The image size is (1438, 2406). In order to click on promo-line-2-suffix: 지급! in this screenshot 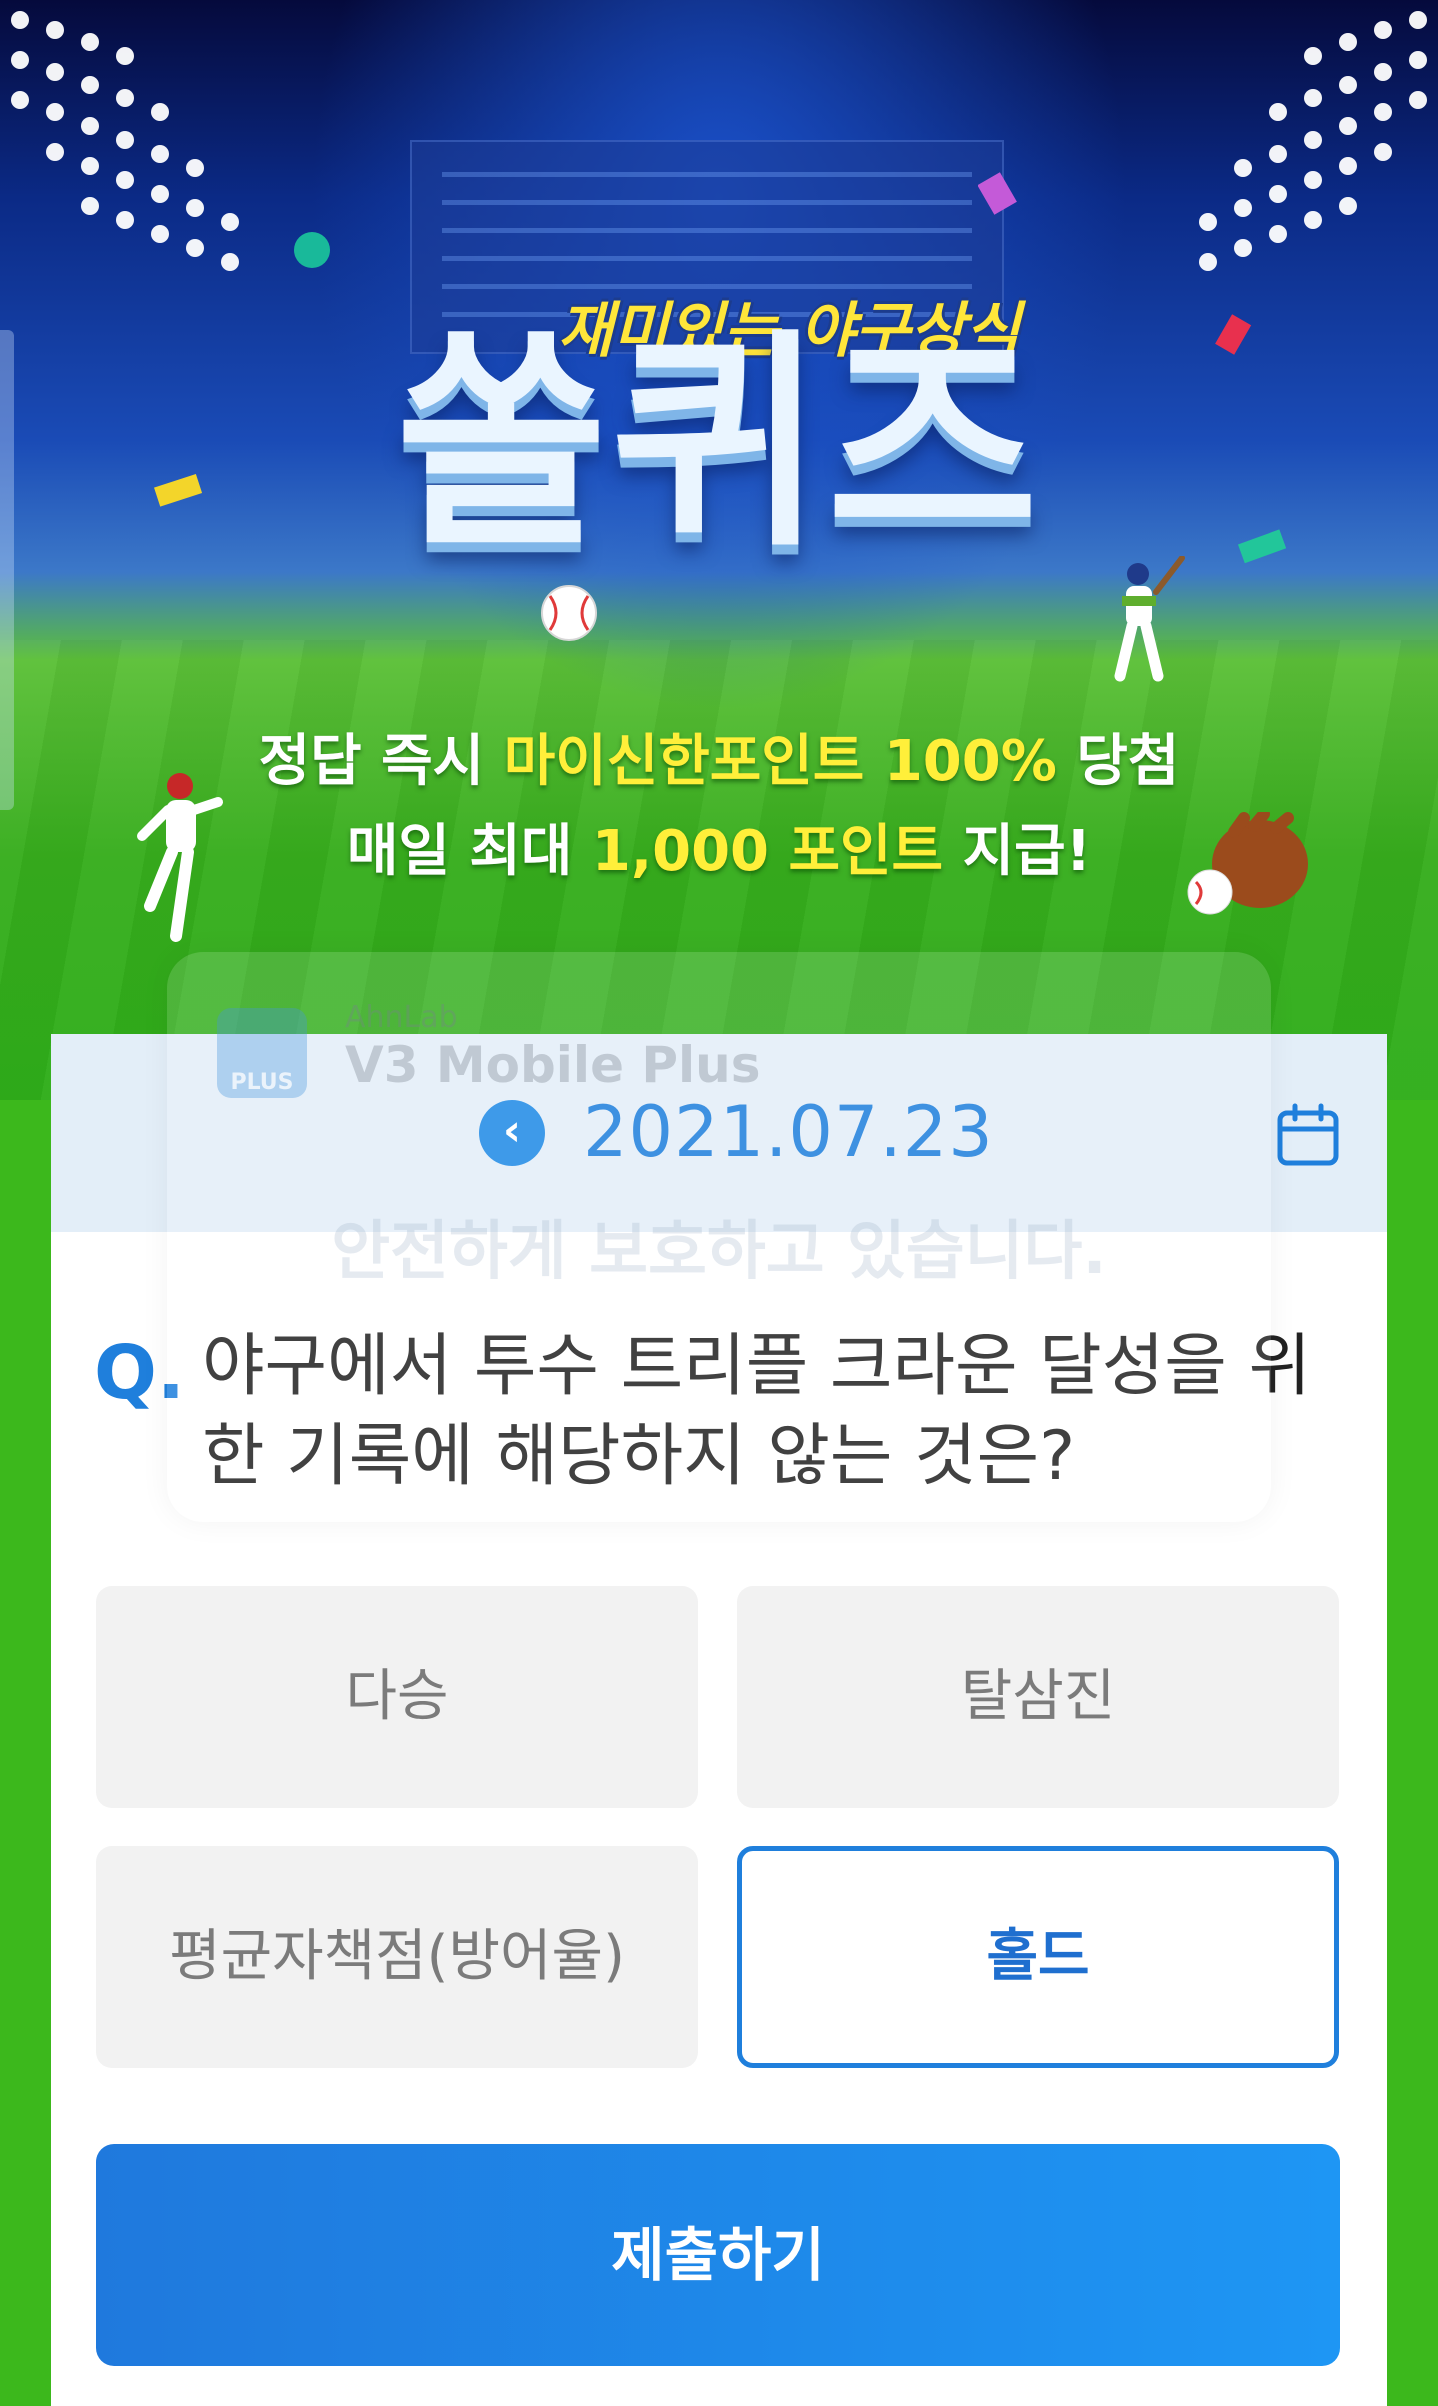, I will do `click(1017, 851)`.